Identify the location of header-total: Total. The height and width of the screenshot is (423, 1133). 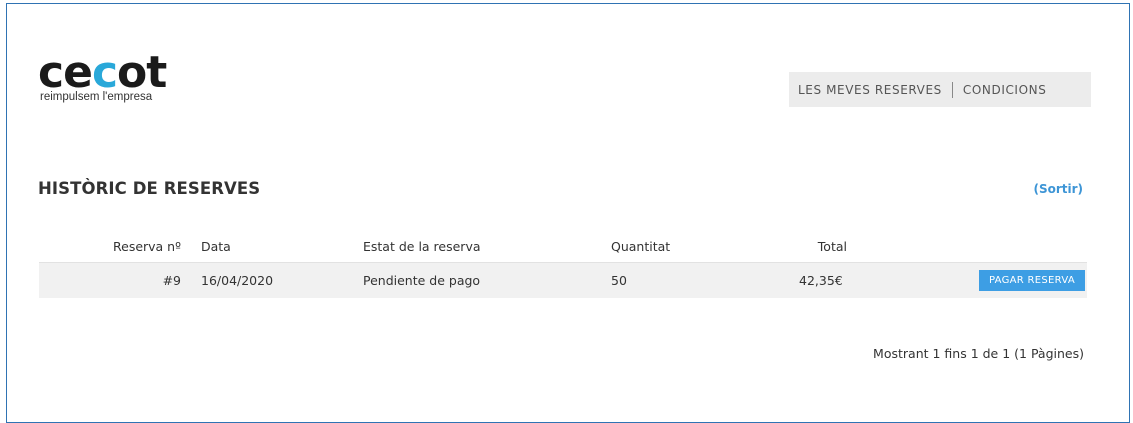
(832, 246).